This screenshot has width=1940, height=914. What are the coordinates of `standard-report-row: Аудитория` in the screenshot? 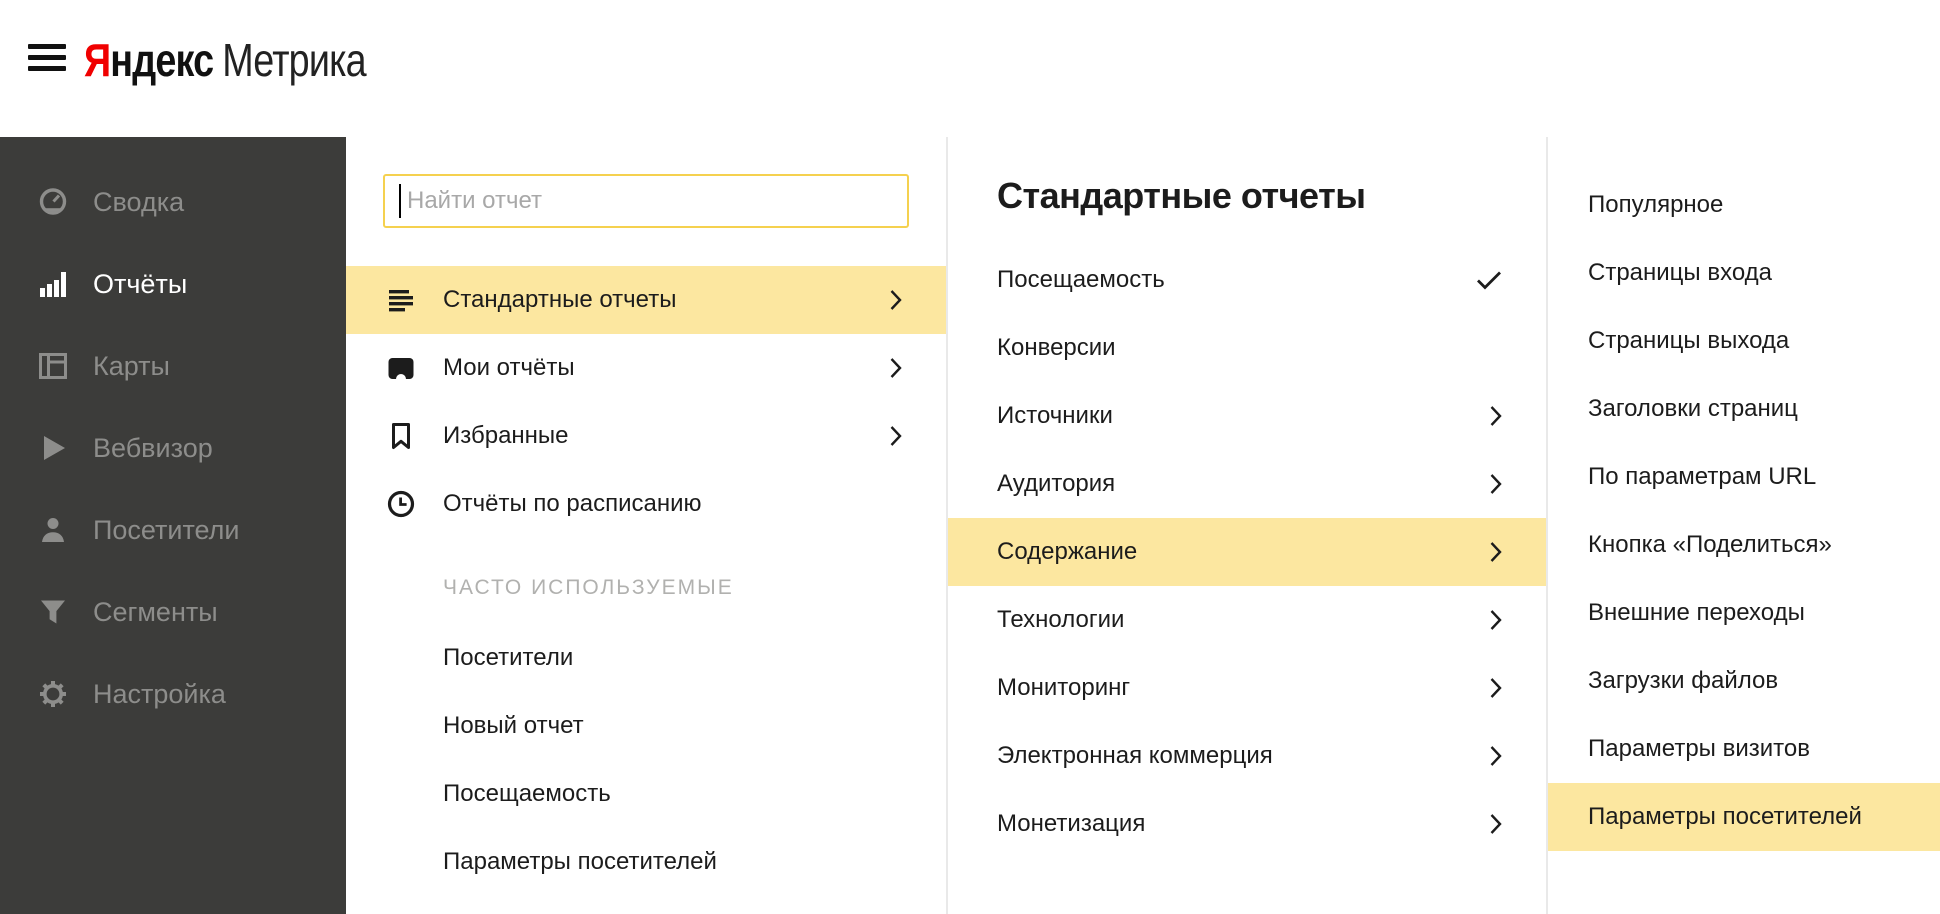 It's located at (1247, 484).